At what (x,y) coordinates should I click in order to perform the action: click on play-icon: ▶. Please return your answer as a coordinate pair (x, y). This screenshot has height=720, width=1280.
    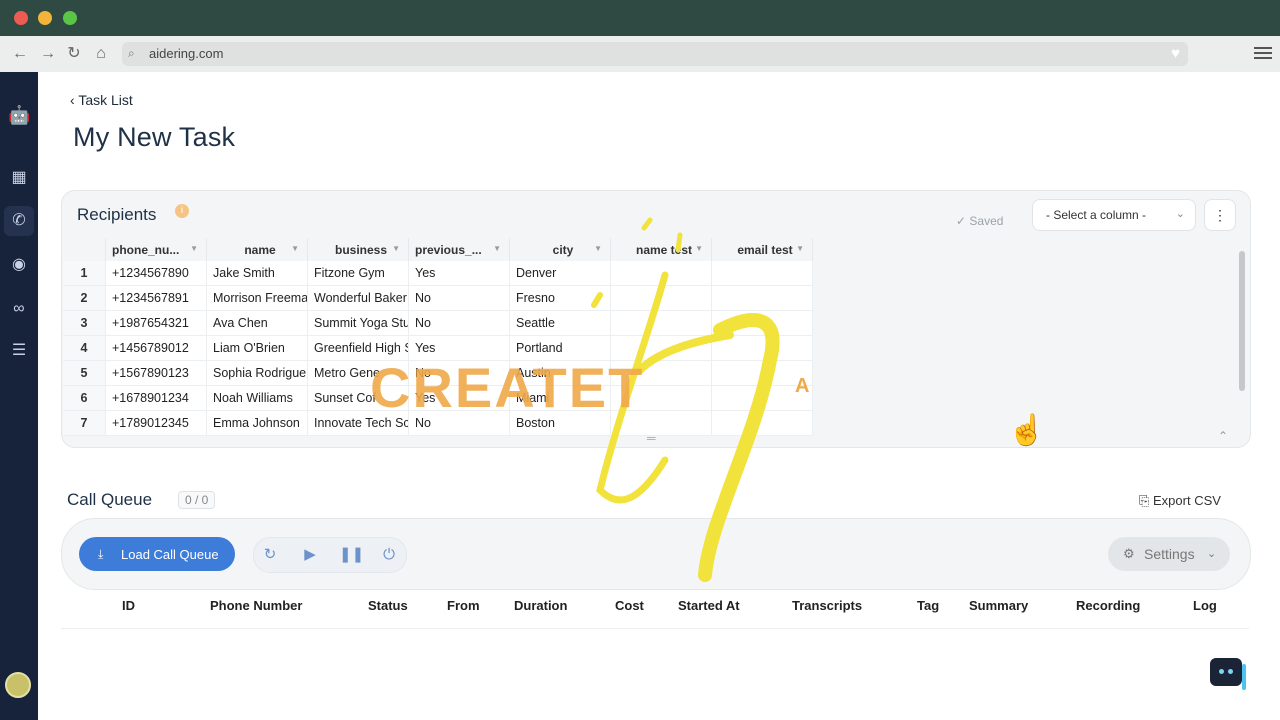
    Looking at the image, I should click on (310, 555).